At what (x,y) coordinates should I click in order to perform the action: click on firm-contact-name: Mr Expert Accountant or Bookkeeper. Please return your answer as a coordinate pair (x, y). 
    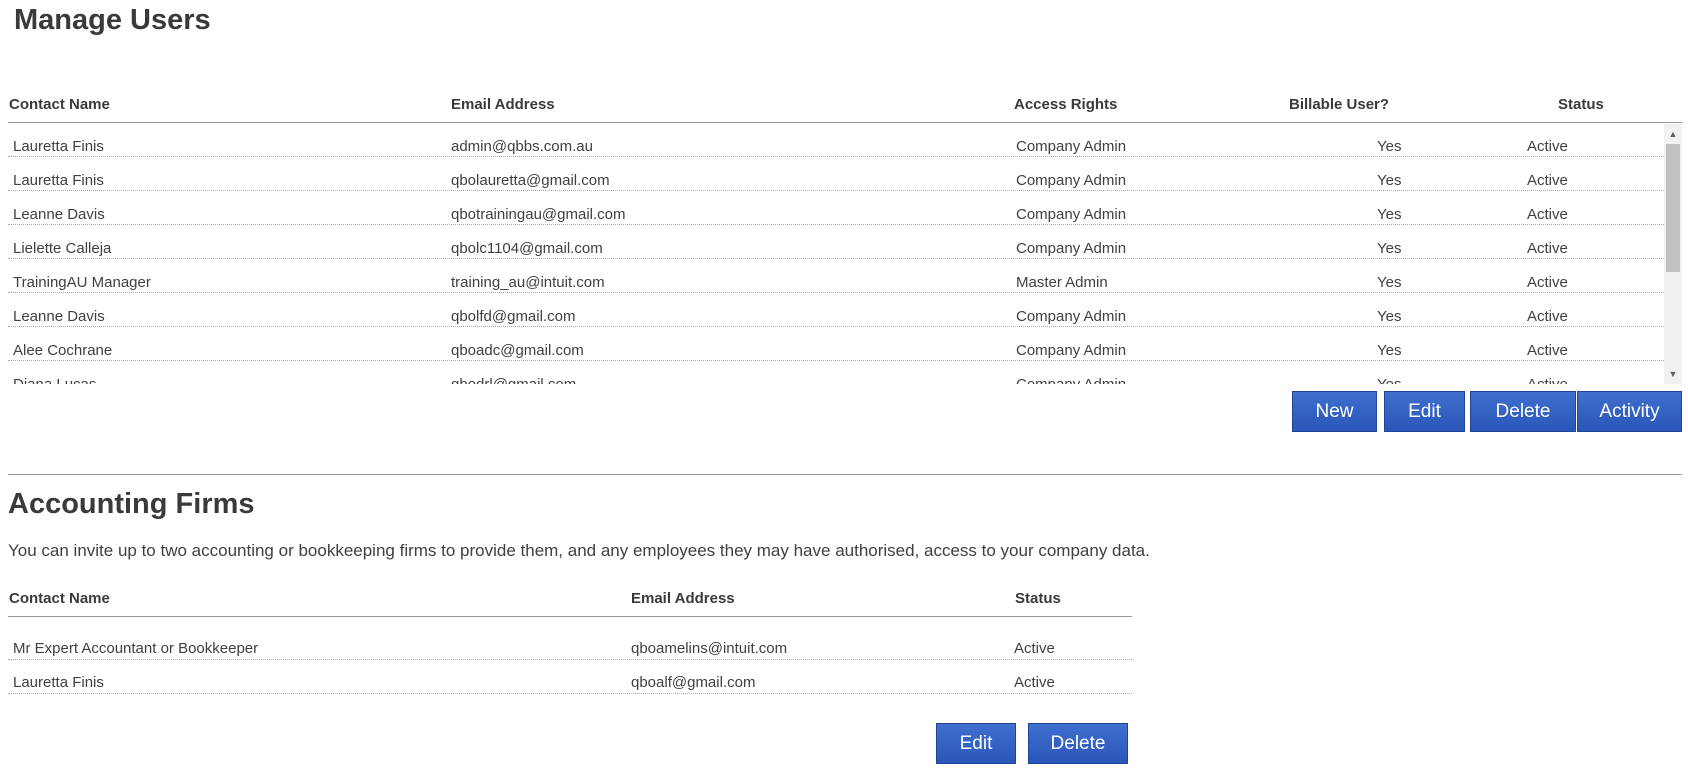
    Looking at the image, I should click on (136, 648).